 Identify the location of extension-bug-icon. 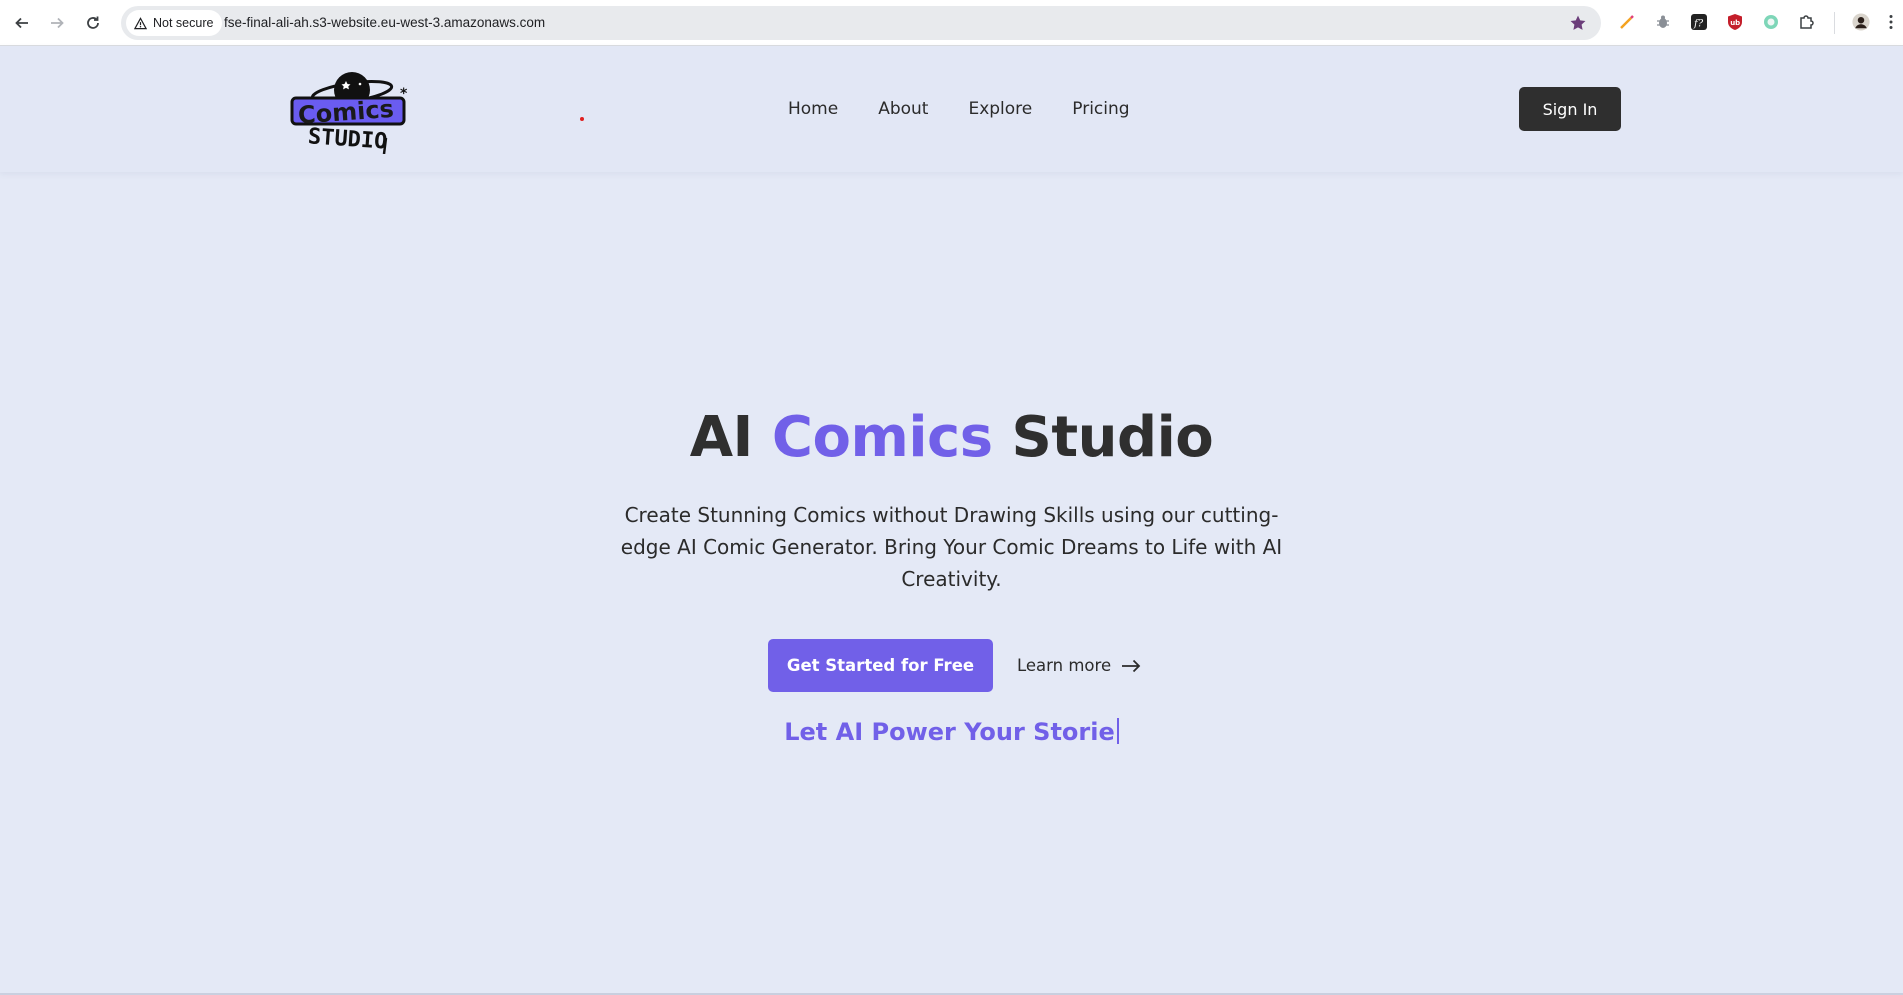
(1663, 22).